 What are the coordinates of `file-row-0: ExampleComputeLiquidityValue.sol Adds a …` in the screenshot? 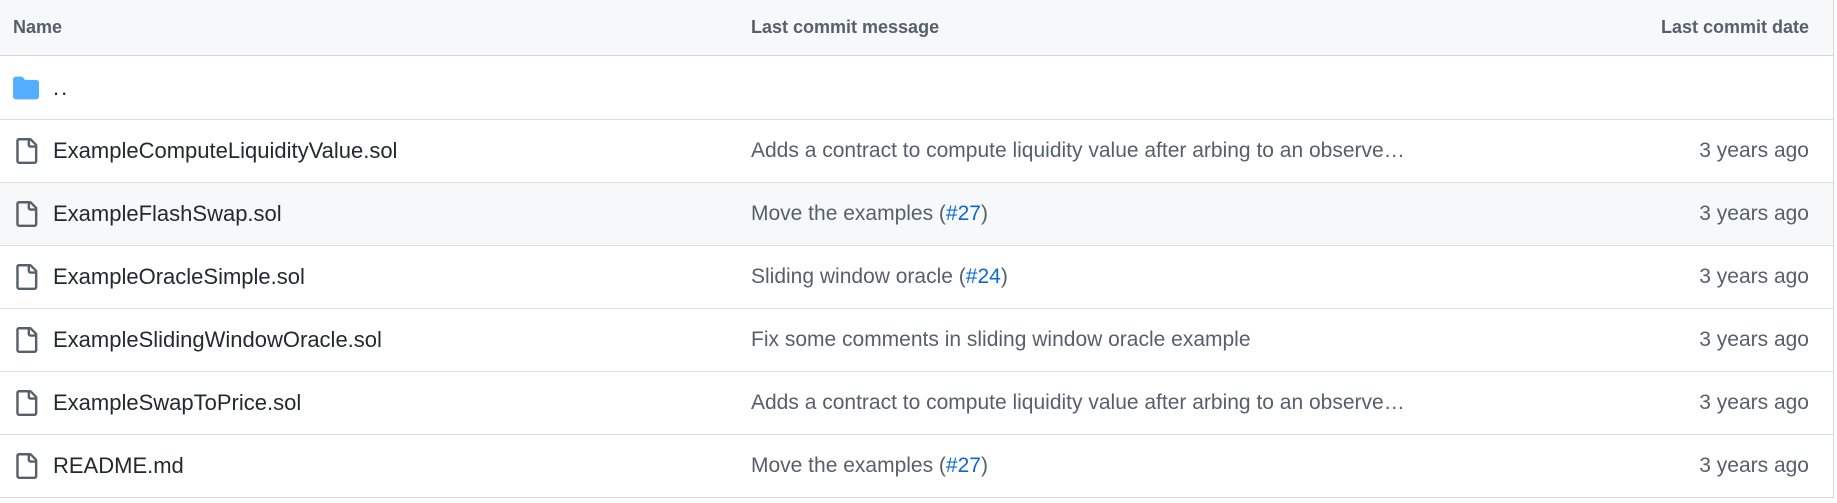 It's located at (916, 150).